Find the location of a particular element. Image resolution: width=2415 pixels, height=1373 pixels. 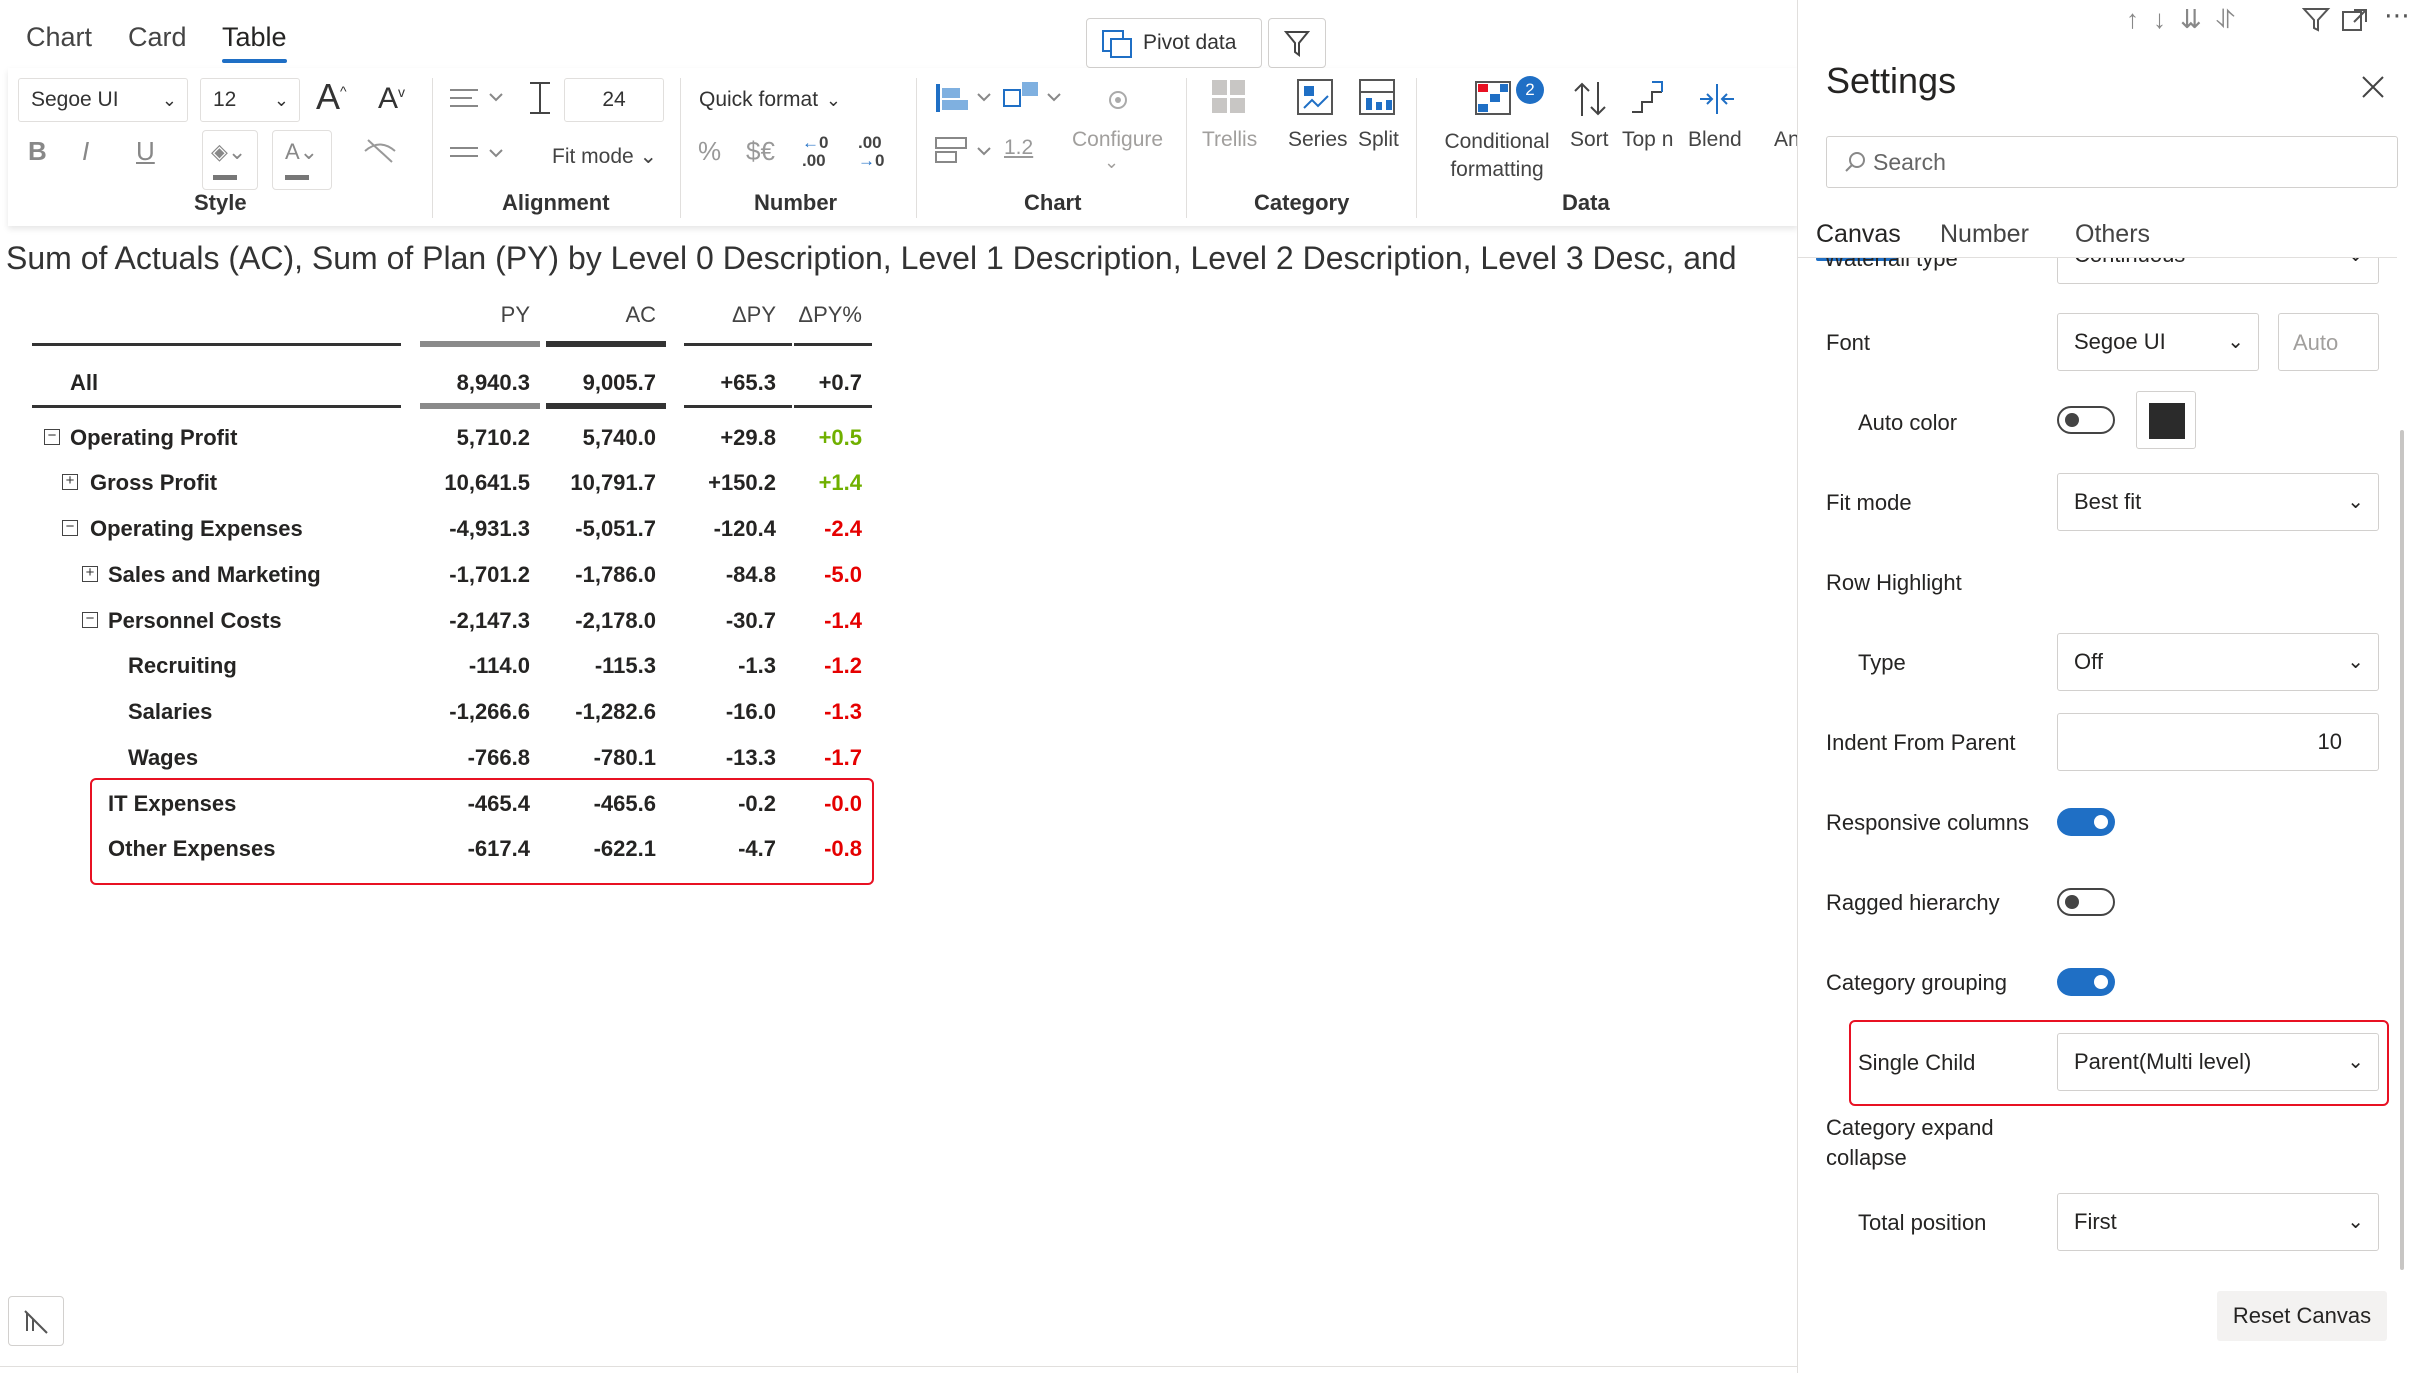

split-icon is located at coordinates (1378, 98).